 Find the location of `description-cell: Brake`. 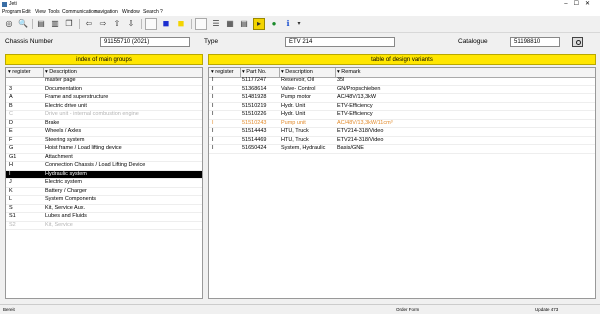

description-cell: Brake is located at coordinates (52, 122).